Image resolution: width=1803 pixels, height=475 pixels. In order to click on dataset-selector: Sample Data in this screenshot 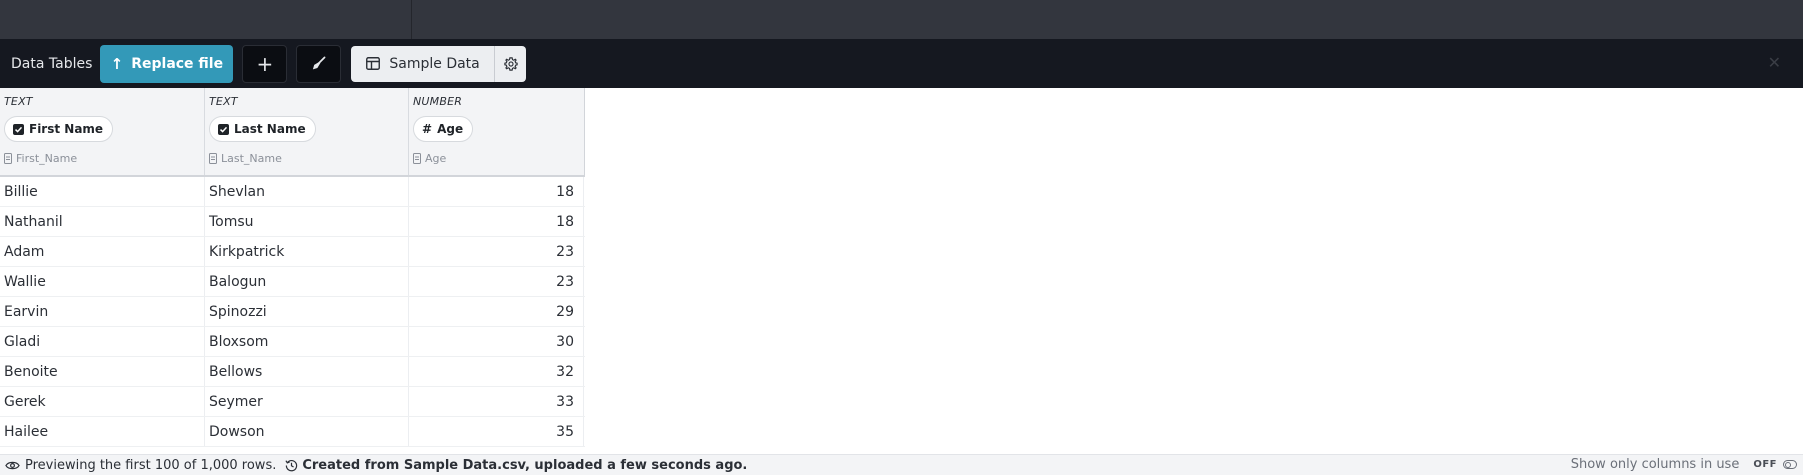, I will do `click(439, 63)`.